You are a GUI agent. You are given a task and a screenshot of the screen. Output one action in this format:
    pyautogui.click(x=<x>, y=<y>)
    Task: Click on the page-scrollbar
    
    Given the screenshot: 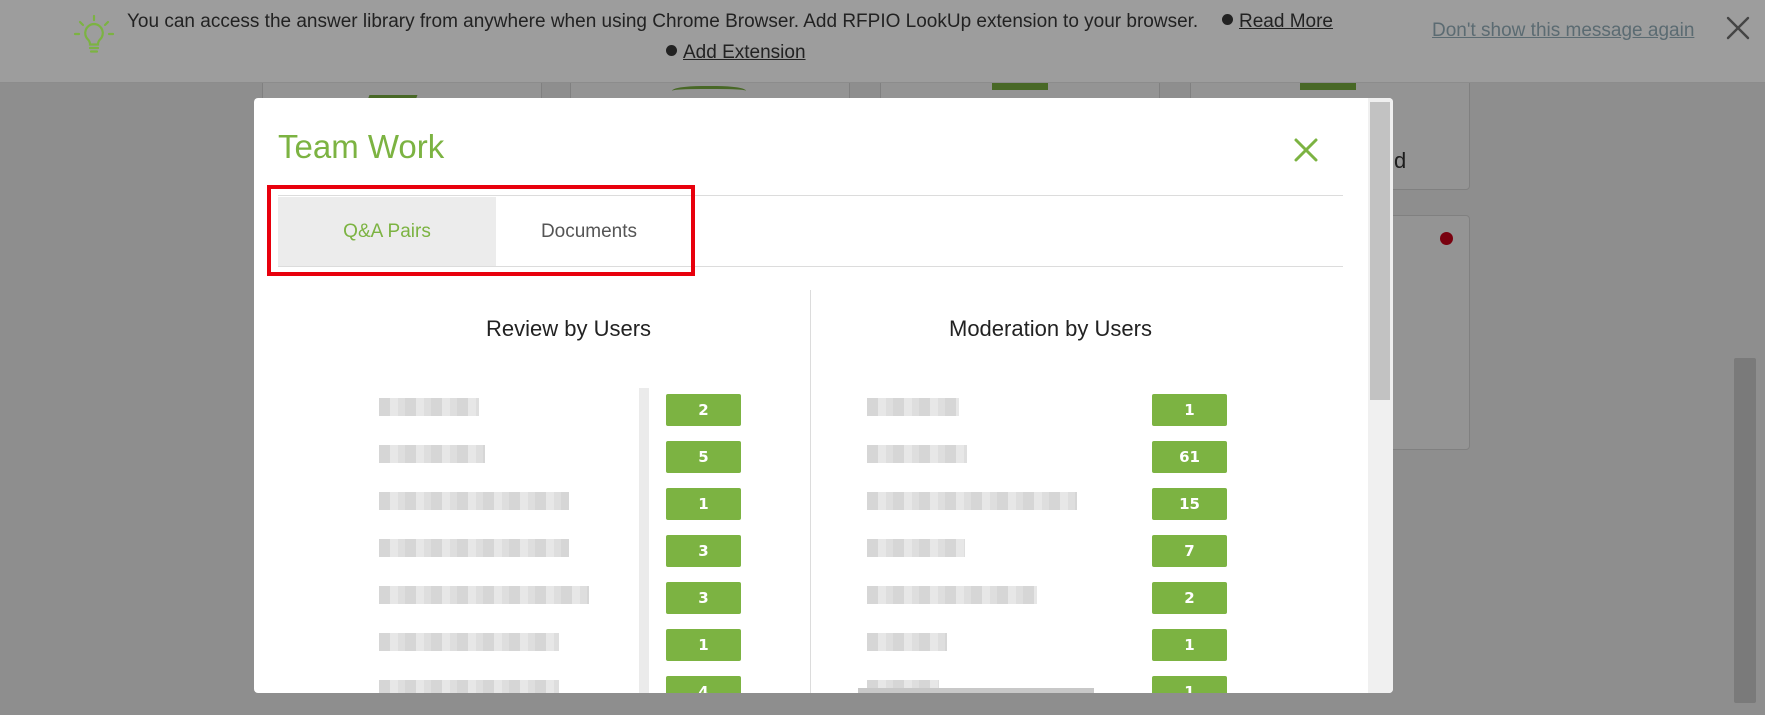 What is the action you would take?
    pyautogui.click(x=1745, y=530)
    